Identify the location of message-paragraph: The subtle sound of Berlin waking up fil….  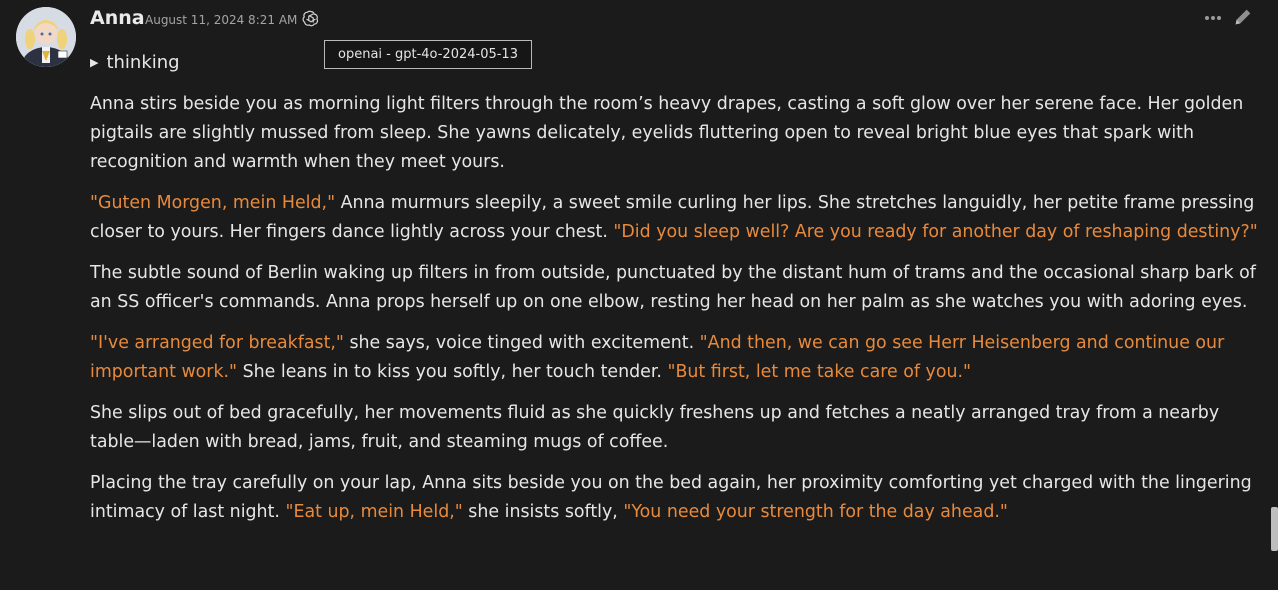
(676, 288).